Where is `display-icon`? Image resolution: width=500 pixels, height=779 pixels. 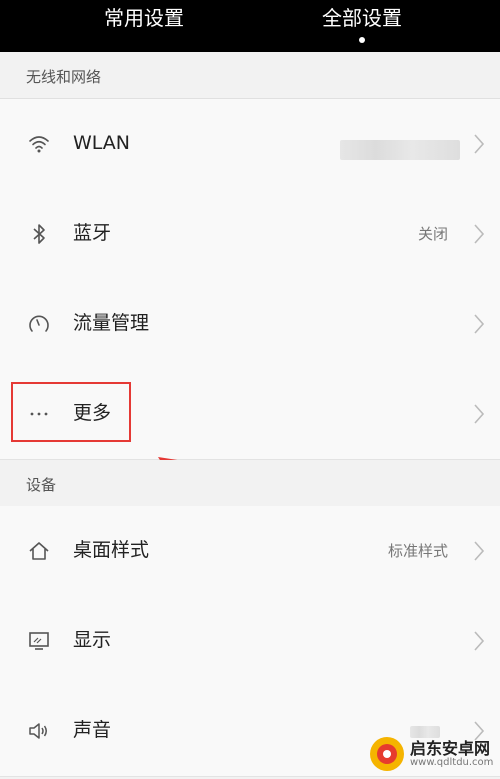
display-icon is located at coordinates (39, 641).